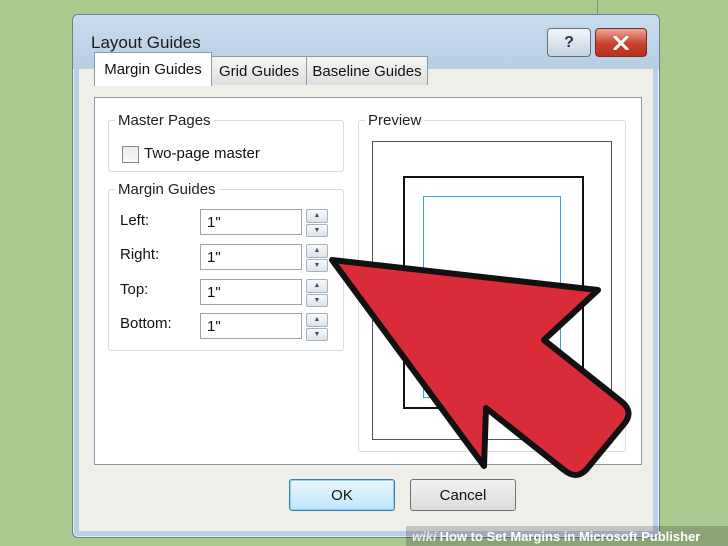 This screenshot has width=728, height=546. I want to click on help-icon: ?, so click(569, 42).